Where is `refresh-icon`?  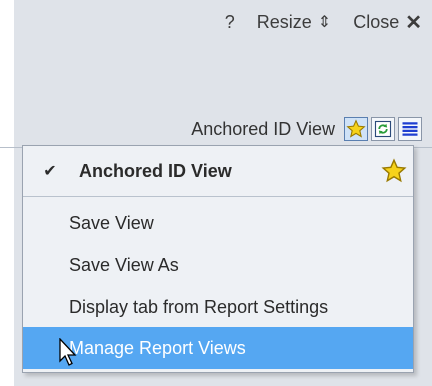 refresh-icon is located at coordinates (383, 129).